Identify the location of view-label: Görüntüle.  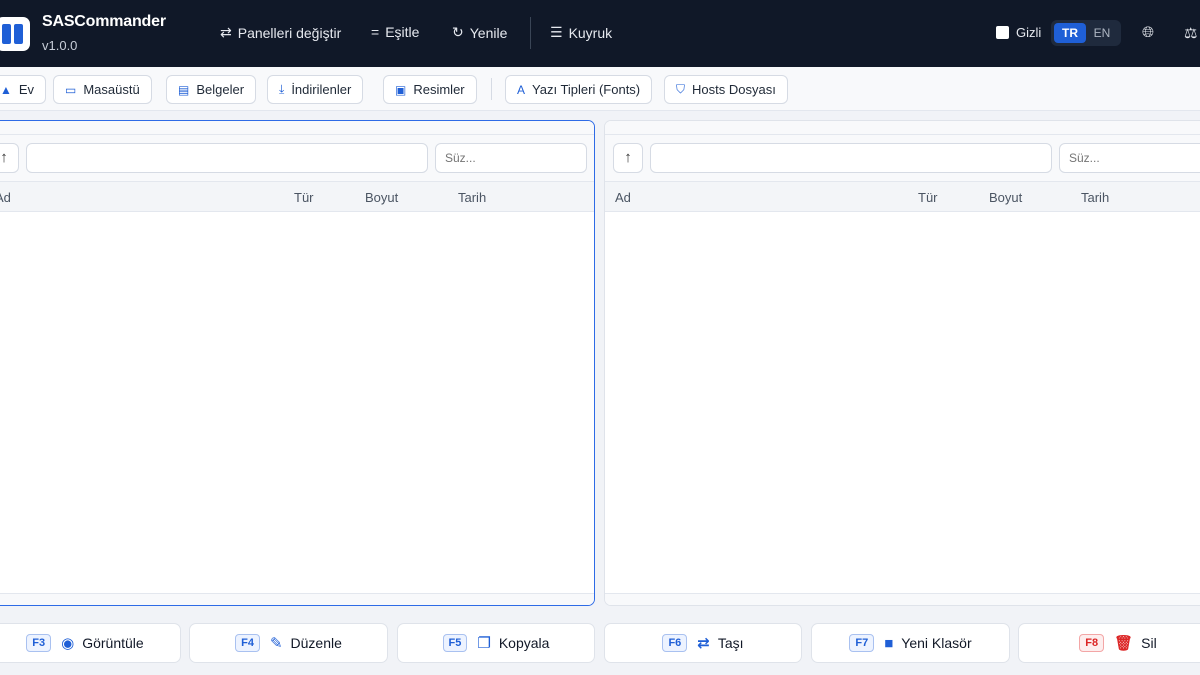
(113, 643).